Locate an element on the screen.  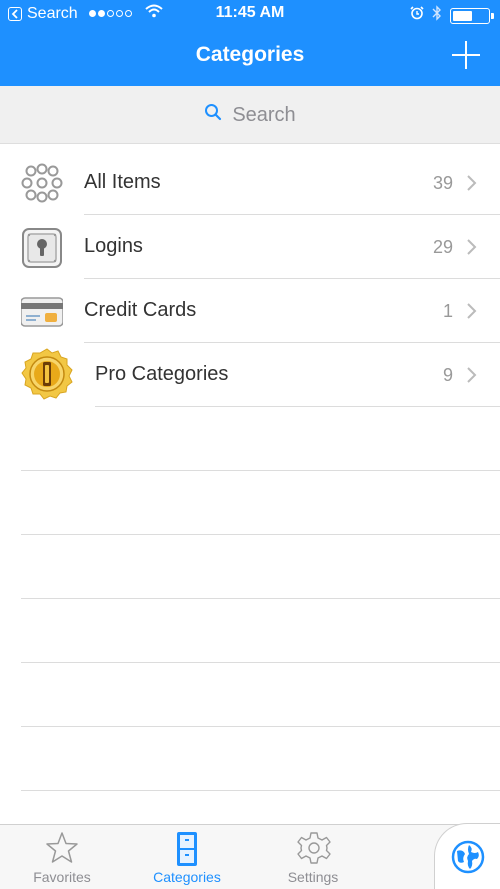
alarm-icon is located at coordinates (417, 15).